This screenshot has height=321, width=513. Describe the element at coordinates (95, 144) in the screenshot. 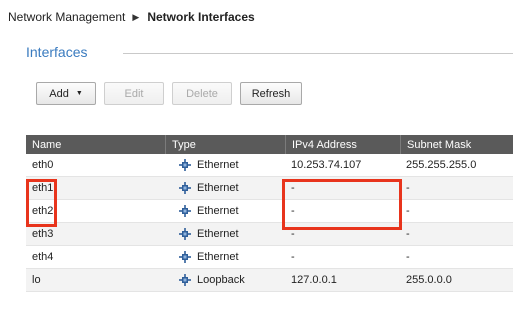

I see `column-header-name: Name` at that location.